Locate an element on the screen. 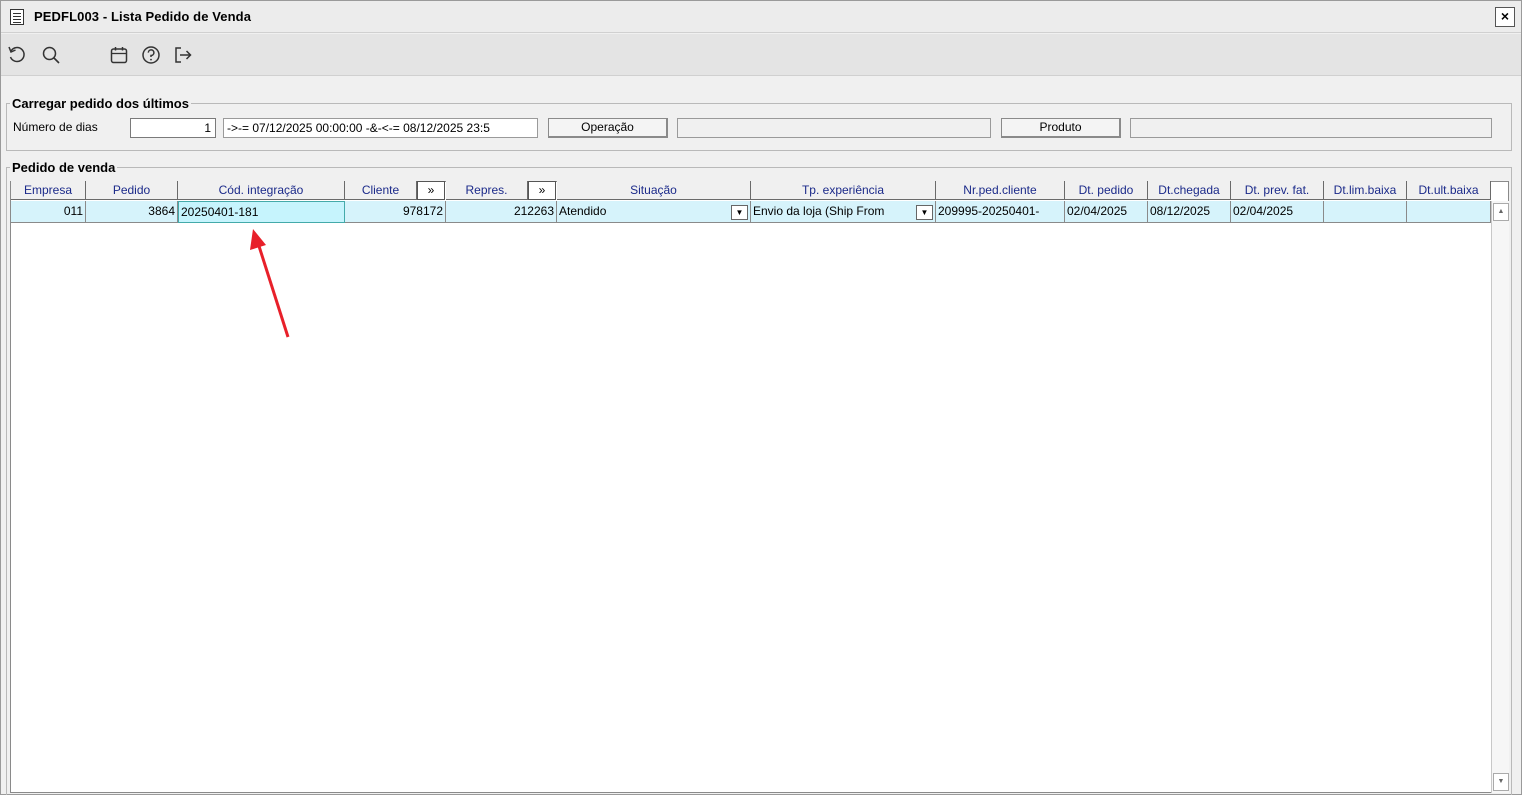 This screenshot has height=795, width=1522. toolbar is located at coordinates (761, 55).